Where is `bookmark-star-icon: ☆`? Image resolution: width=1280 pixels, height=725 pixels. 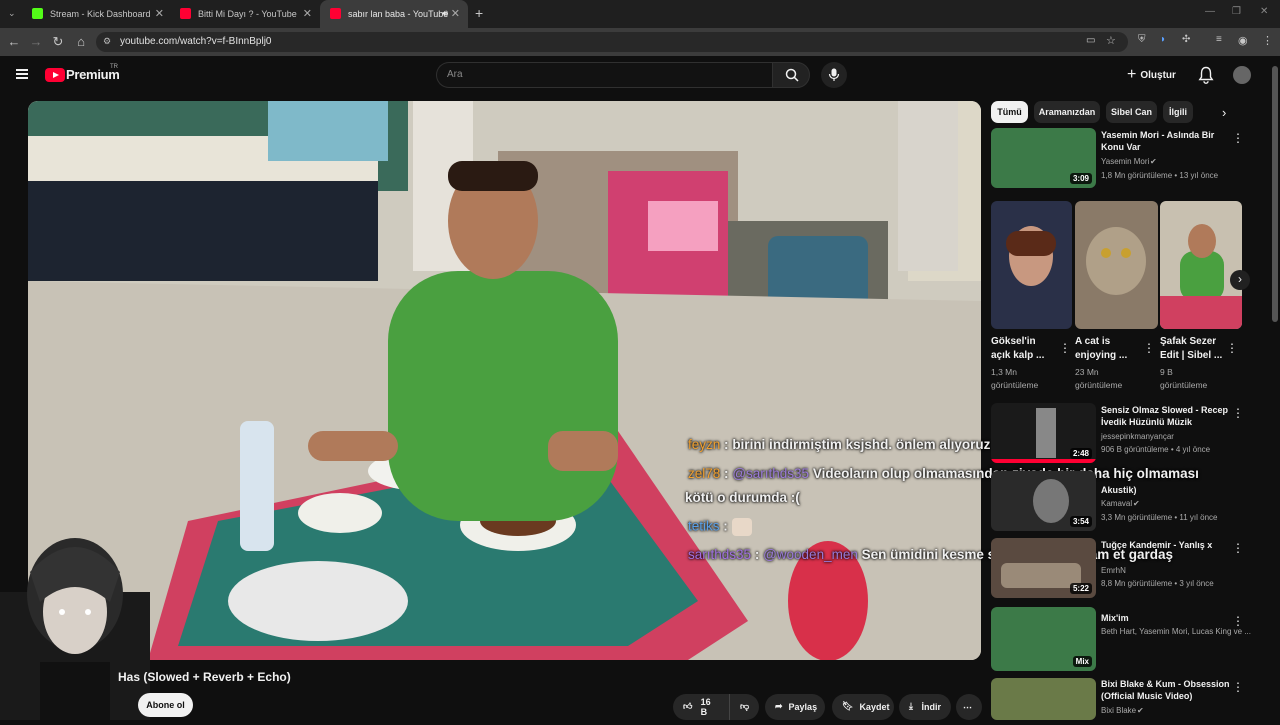 bookmark-star-icon: ☆ is located at coordinates (1111, 40).